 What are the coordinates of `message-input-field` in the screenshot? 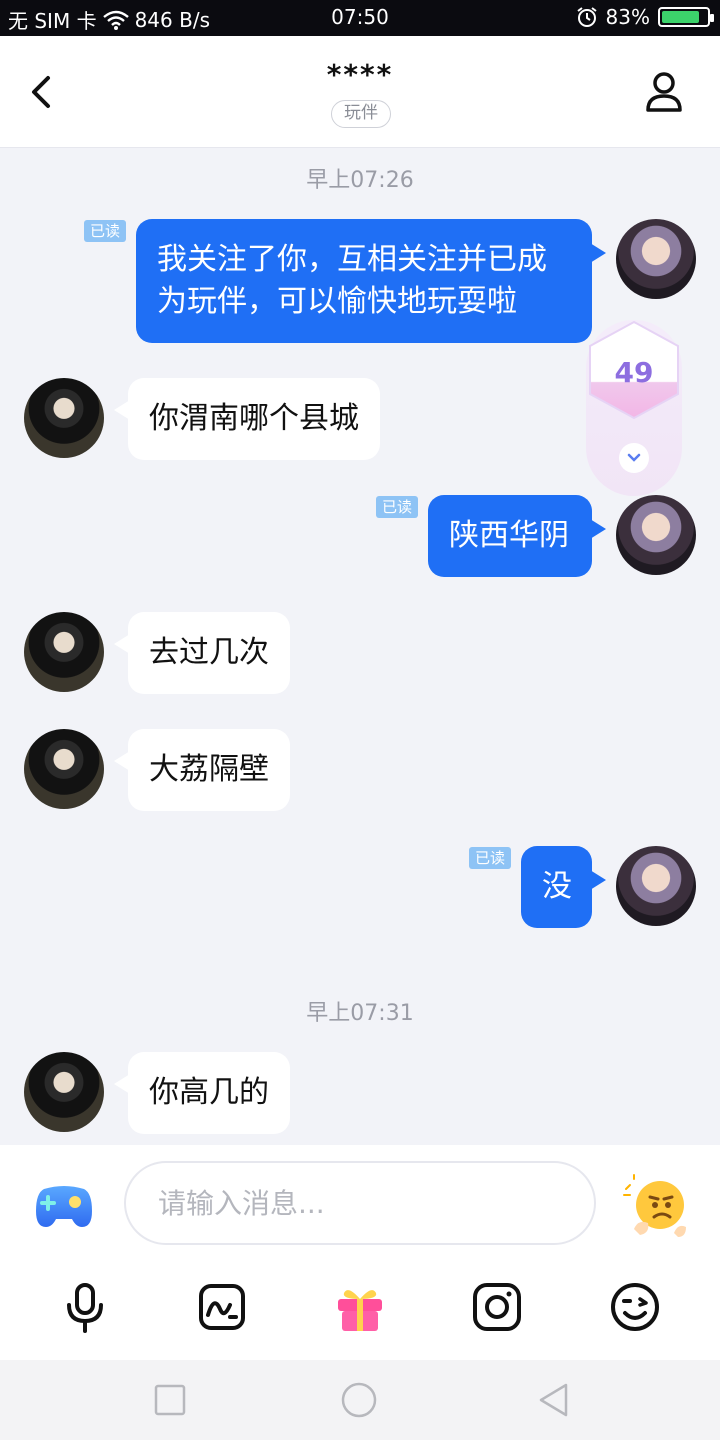 It's located at (360, 1203).